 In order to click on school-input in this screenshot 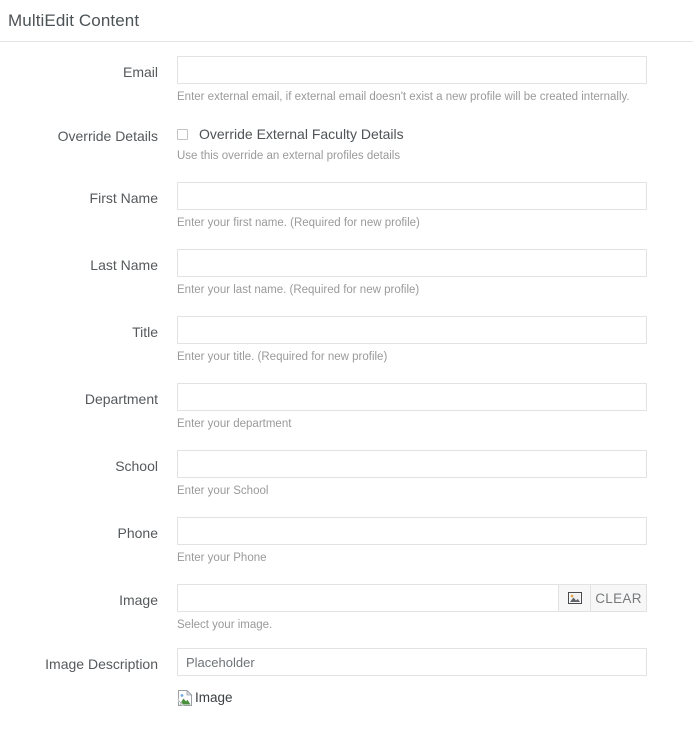, I will do `click(412, 464)`.